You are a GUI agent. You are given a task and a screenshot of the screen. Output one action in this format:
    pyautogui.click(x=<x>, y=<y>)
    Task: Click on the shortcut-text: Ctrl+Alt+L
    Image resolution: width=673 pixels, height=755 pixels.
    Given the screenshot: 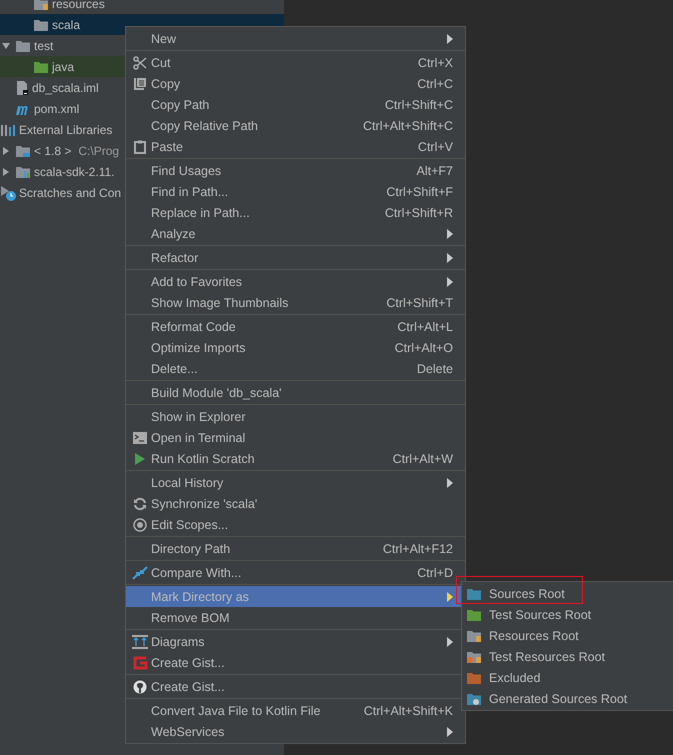 What is the action you would take?
    pyautogui.click(x=425, y=327)
    